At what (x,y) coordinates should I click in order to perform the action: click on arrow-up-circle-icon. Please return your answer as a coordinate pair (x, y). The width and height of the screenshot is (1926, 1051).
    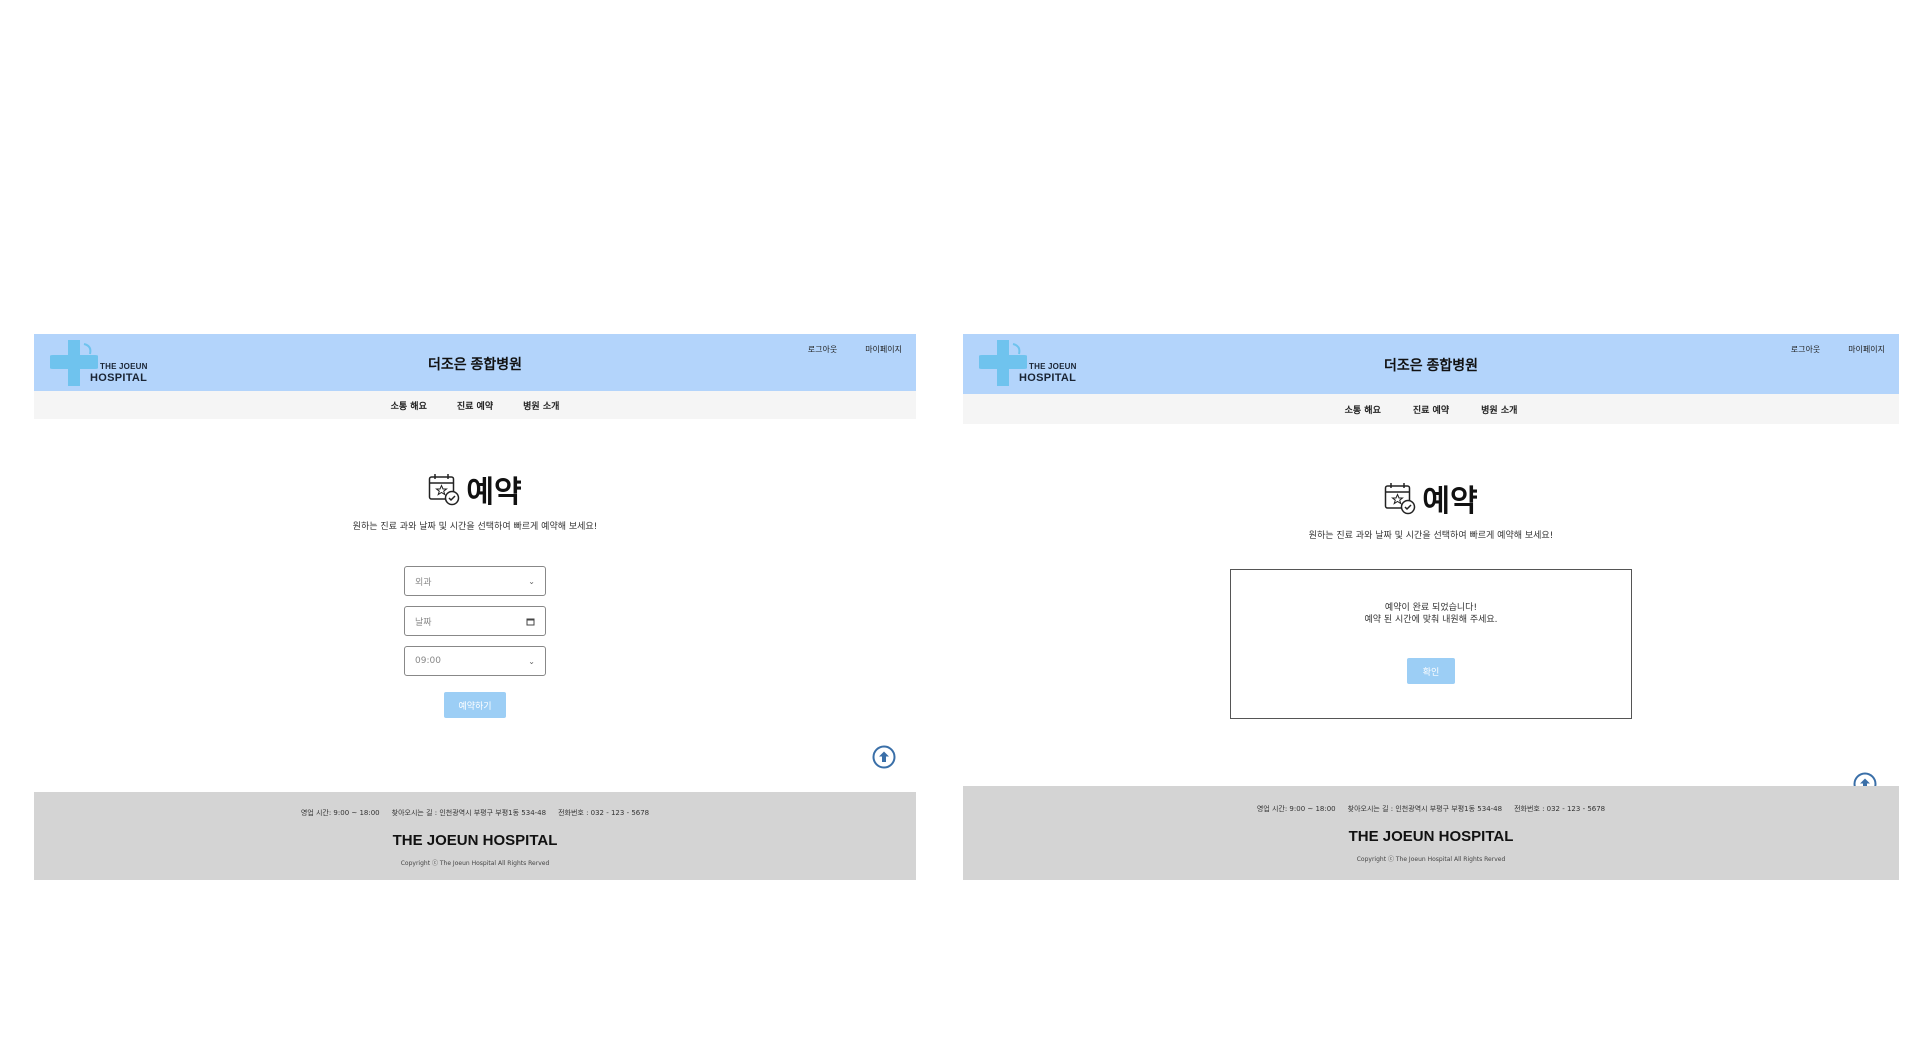
    Looking at the image, I should click on (884, 757).